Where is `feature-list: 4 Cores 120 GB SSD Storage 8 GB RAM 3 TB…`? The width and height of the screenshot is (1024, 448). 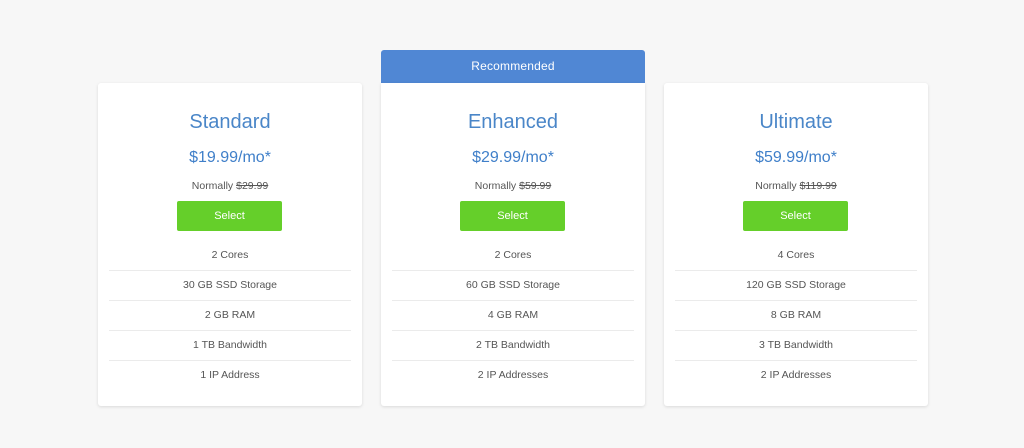
feature-list: 4 Cores 120 GB SSD Storage 8 GB RAM 3 TB… is located at coordinates (796, 315).